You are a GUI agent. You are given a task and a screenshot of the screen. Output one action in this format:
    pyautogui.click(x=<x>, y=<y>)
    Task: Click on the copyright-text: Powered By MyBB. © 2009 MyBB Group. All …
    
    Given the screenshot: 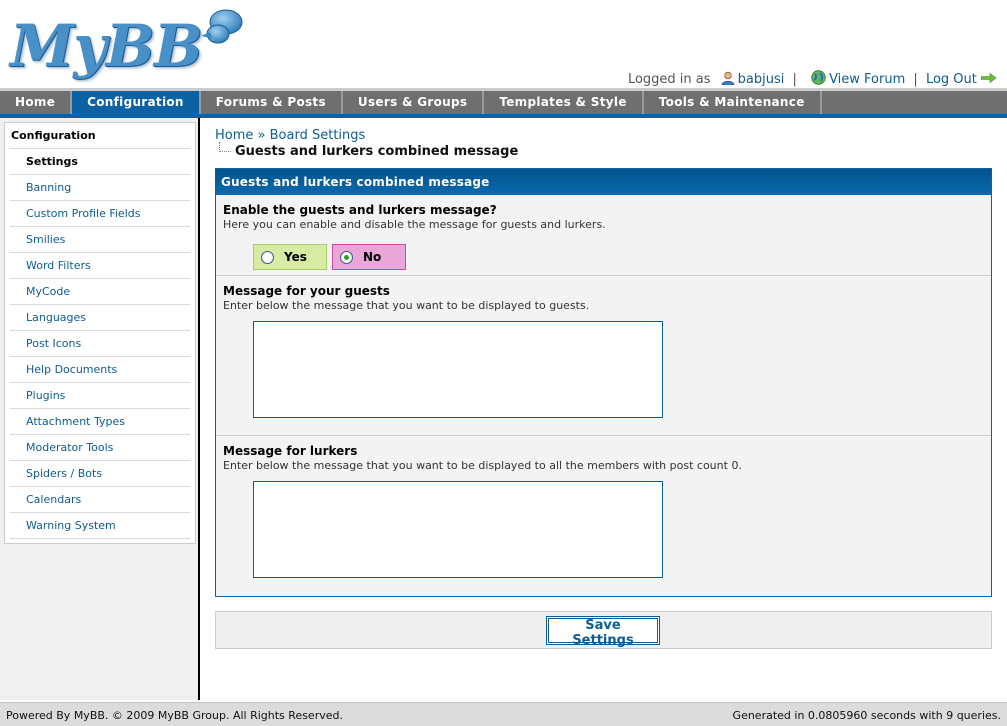 What is the action you would take?
    pyautogui.click(x=174, y=715)
    